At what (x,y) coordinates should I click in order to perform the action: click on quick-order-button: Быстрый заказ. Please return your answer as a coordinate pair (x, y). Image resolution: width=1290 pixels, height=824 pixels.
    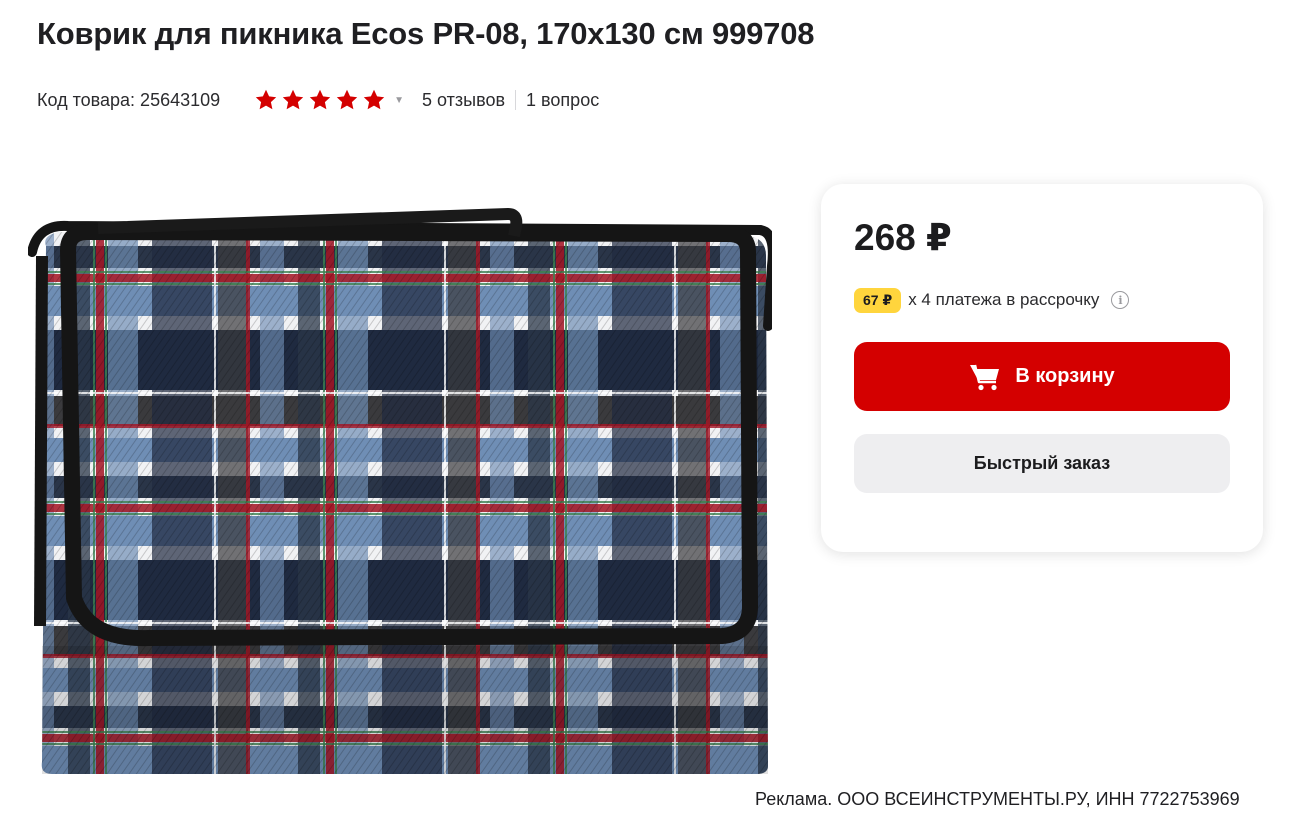
    Looking at the image, I should click on (1042, 463).